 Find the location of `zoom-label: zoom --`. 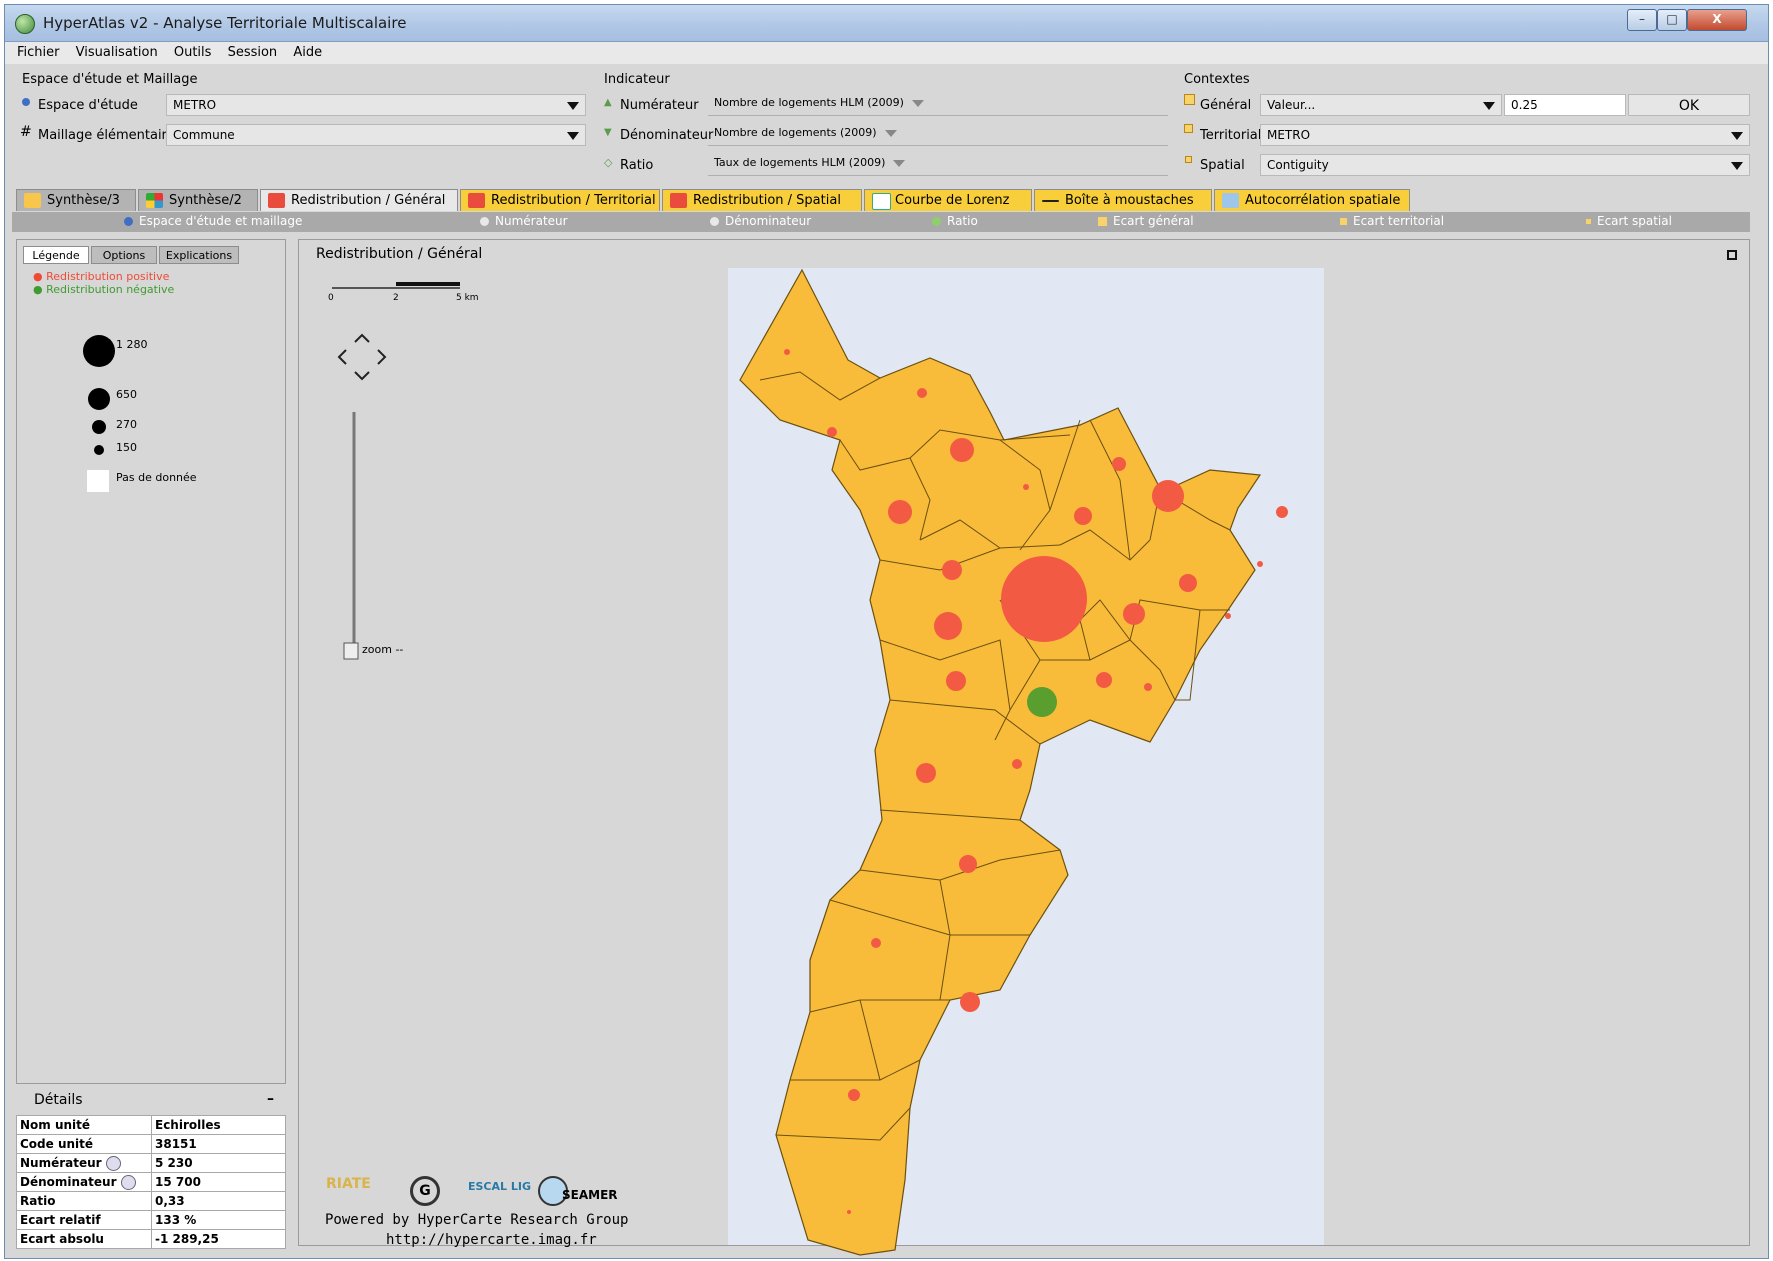

zoom-label: zoom -- is located at coordinates (383, 649).